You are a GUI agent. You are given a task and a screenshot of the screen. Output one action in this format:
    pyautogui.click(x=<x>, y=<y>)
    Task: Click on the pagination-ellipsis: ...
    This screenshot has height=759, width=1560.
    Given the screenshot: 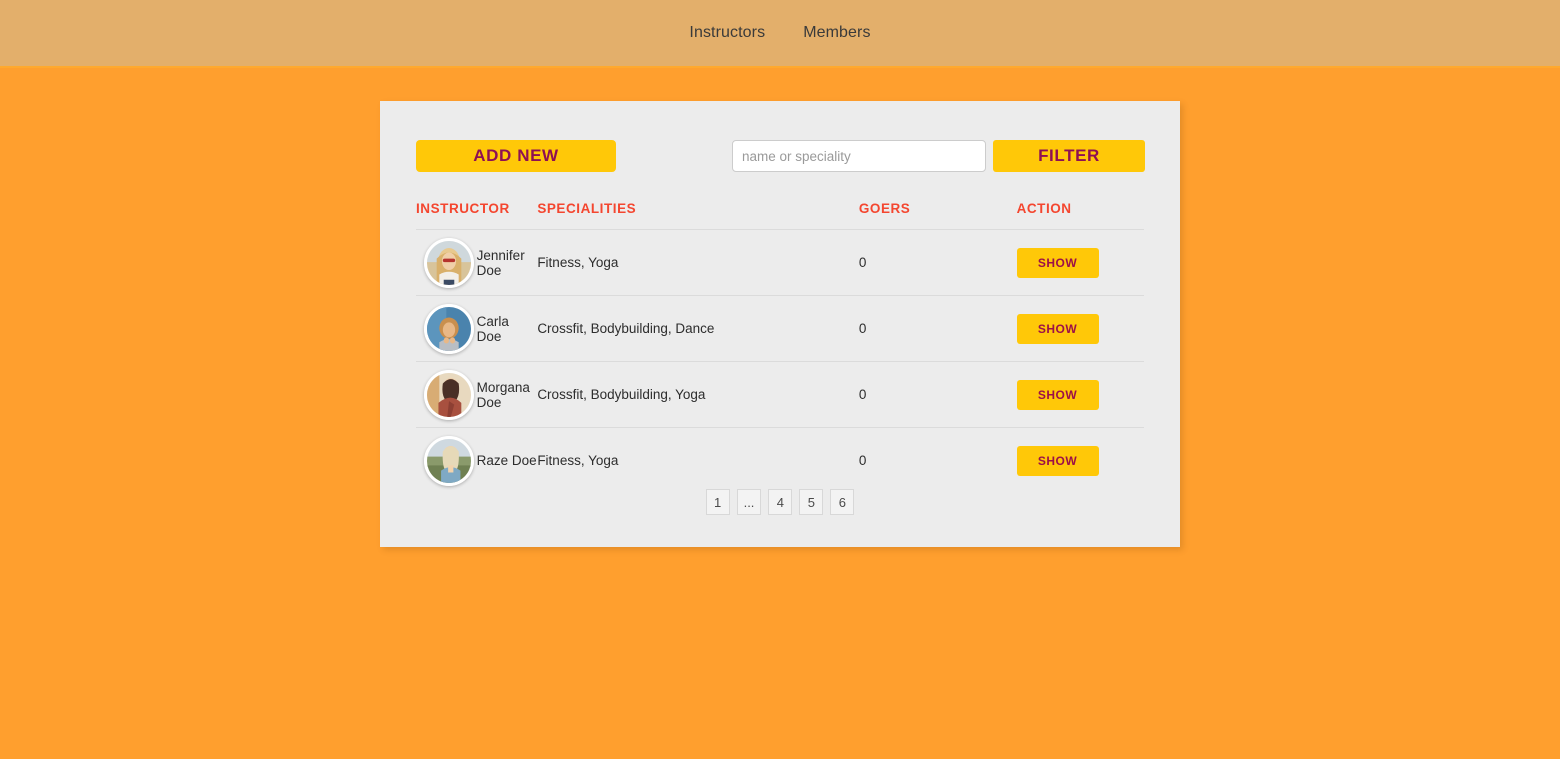 What is the action you would take?
    pyautogui.click(x=749, y=502)
    